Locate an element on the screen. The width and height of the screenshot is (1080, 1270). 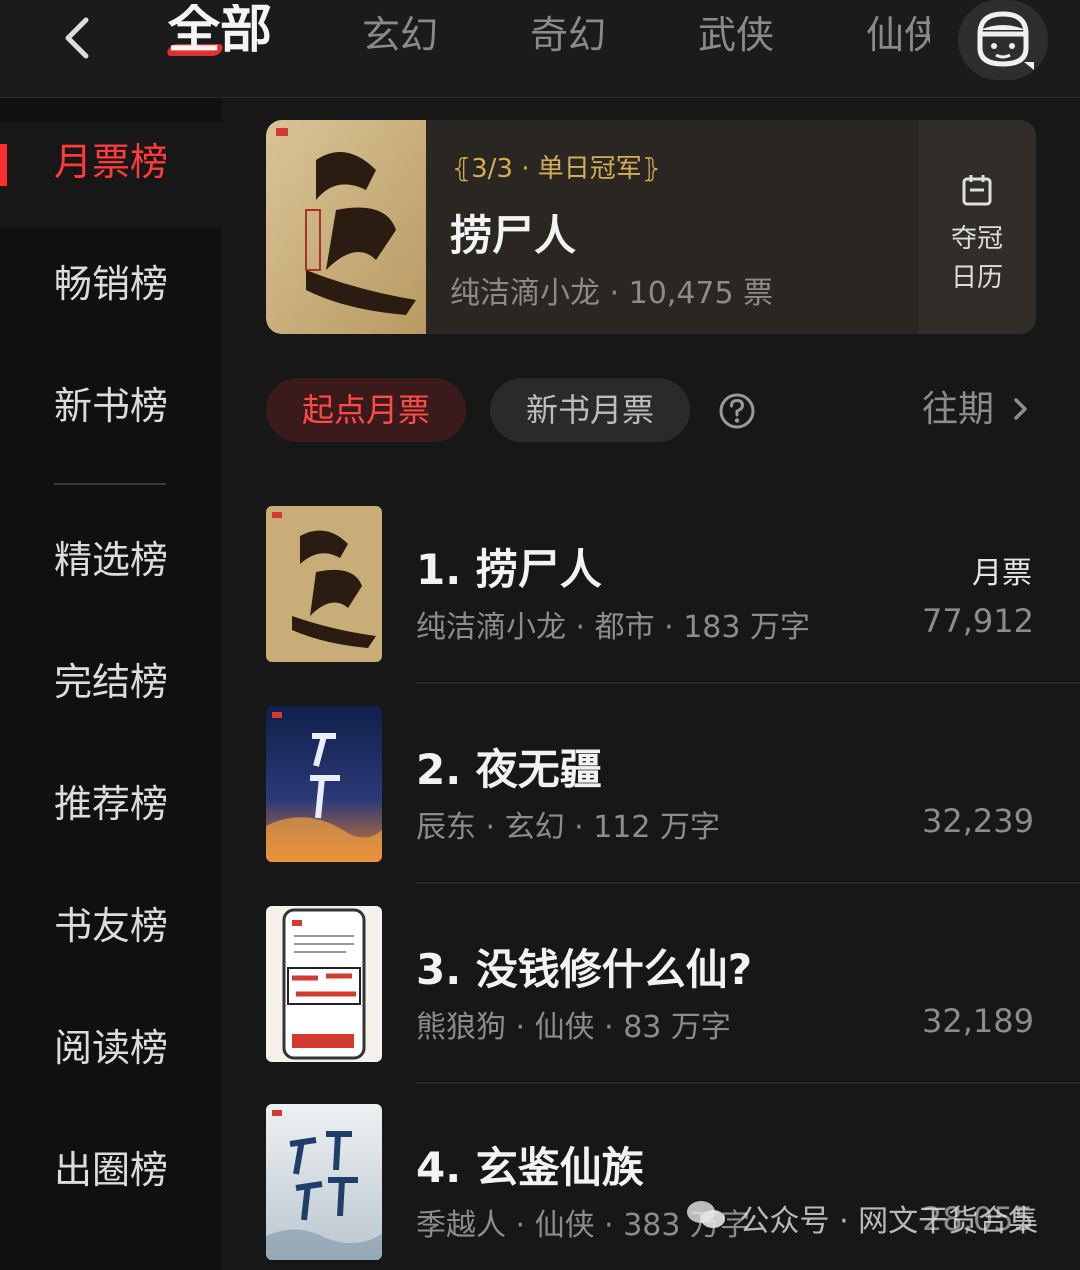
vote-count: 32,189 is located at coordinates (978, 1021).